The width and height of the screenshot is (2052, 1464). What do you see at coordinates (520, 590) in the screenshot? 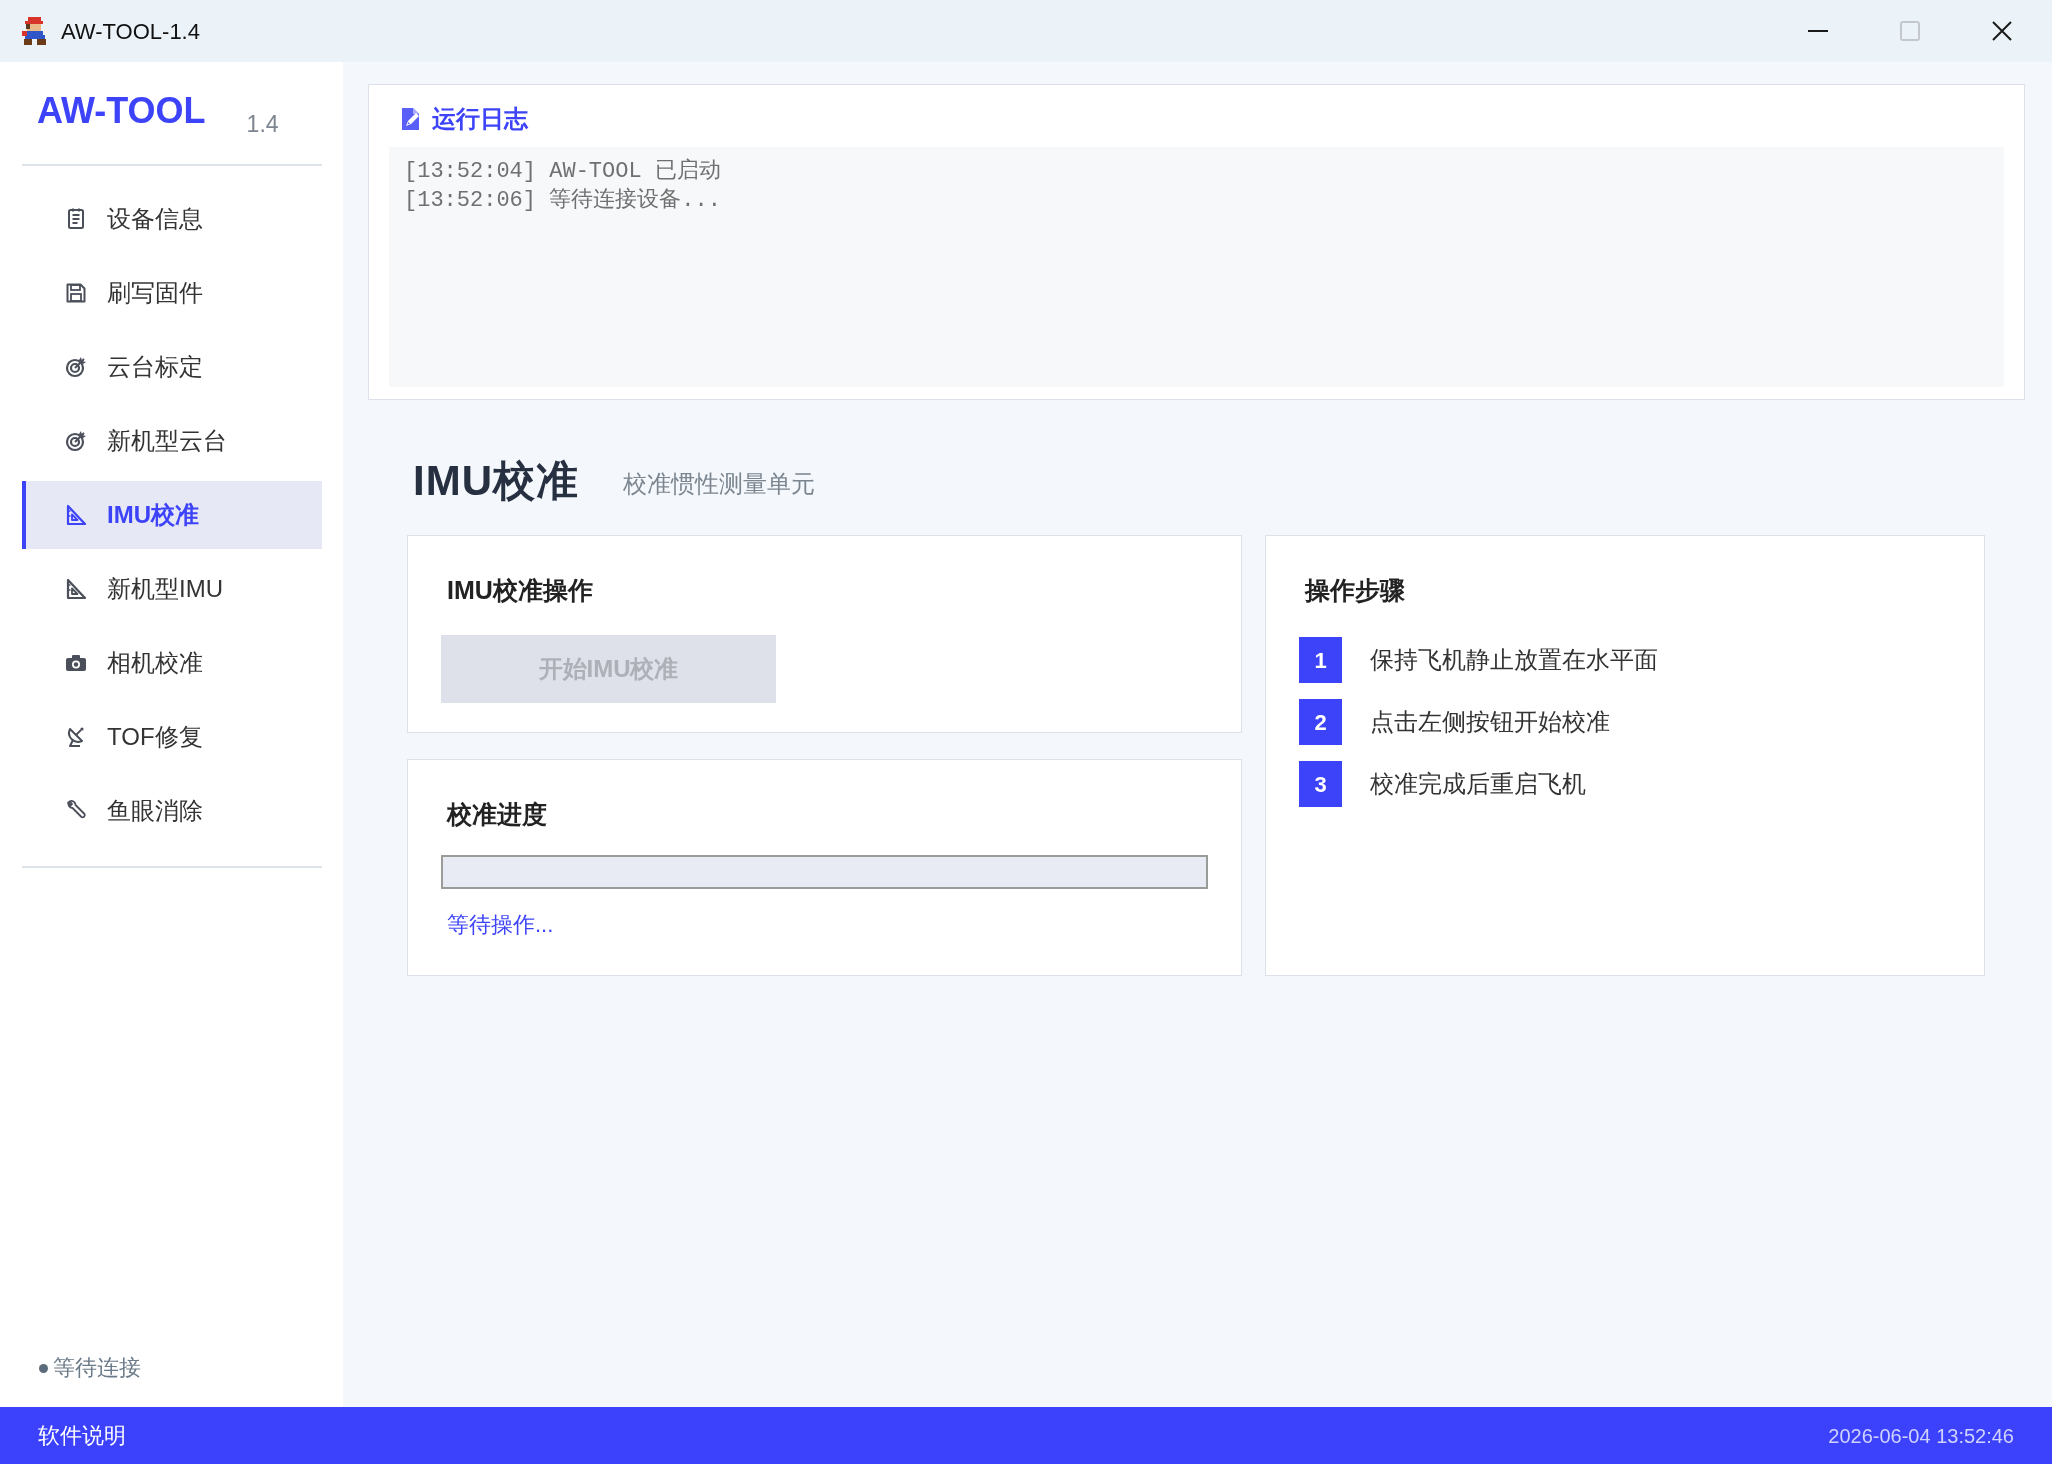
I see `card-title: IMU校准操作` at bounding box center [520, 590].